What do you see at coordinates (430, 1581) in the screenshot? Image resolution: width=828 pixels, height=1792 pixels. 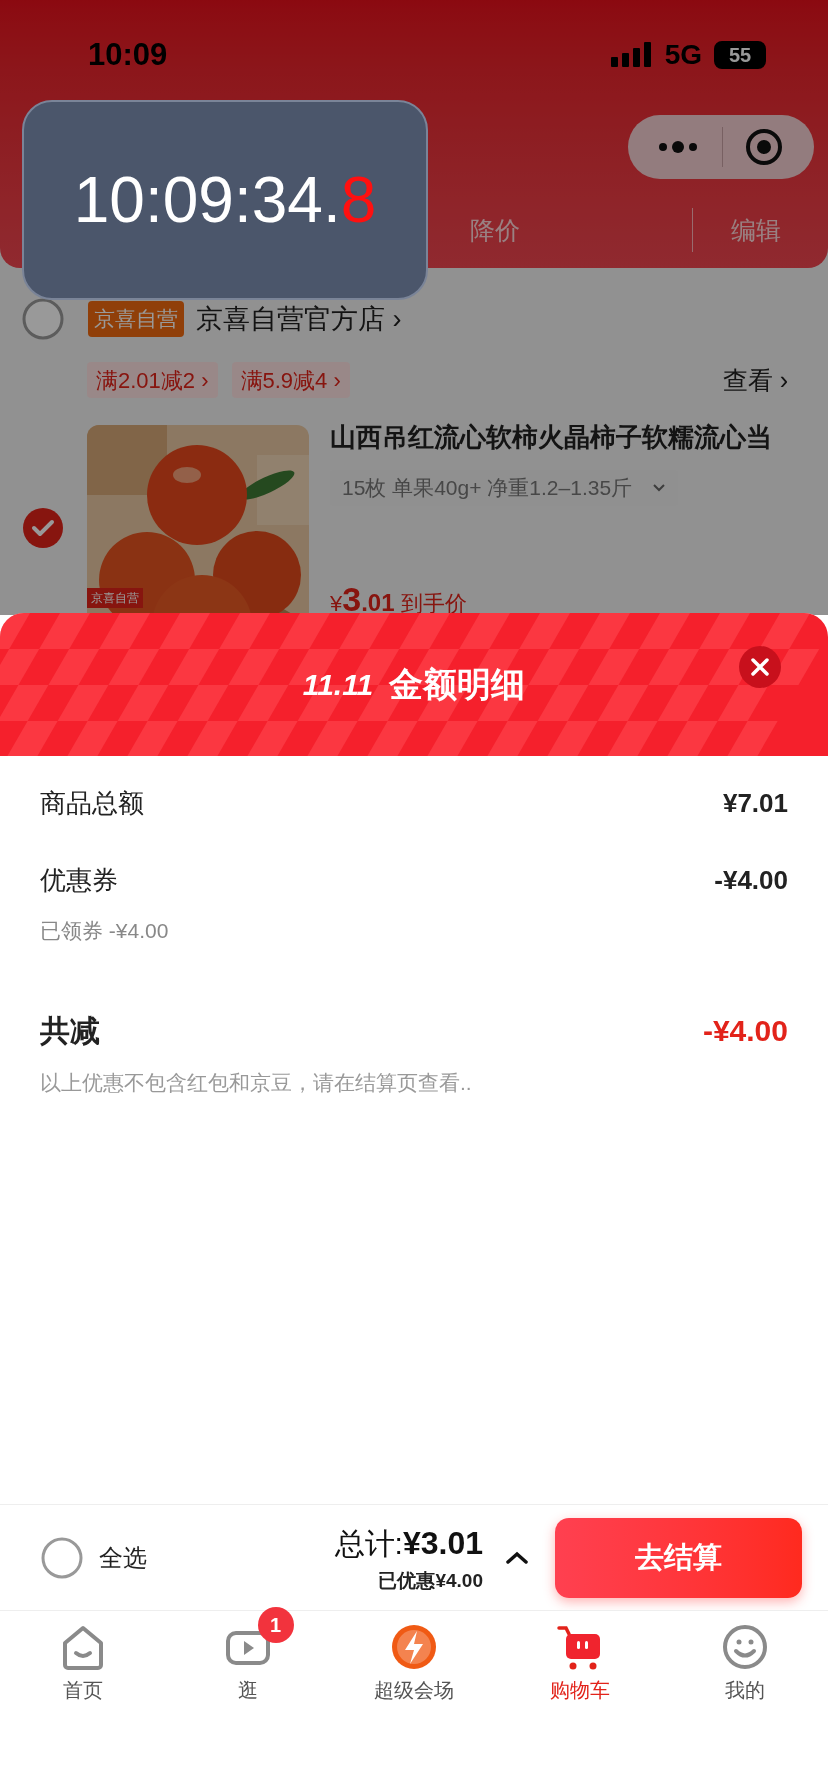 I see `saved-amount: 已优惠¥4.00` at bounding box center [430, 1581].